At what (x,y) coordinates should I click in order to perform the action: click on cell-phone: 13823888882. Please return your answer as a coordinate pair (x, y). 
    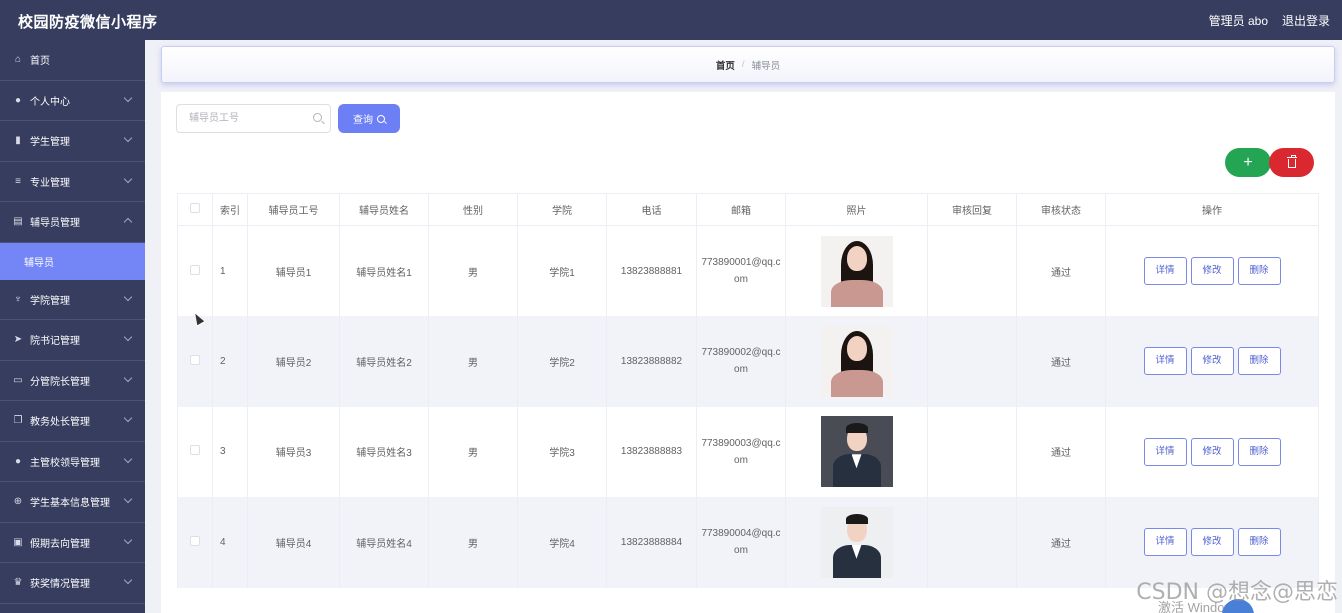
    Looking at the image, I should click on (651, 361).